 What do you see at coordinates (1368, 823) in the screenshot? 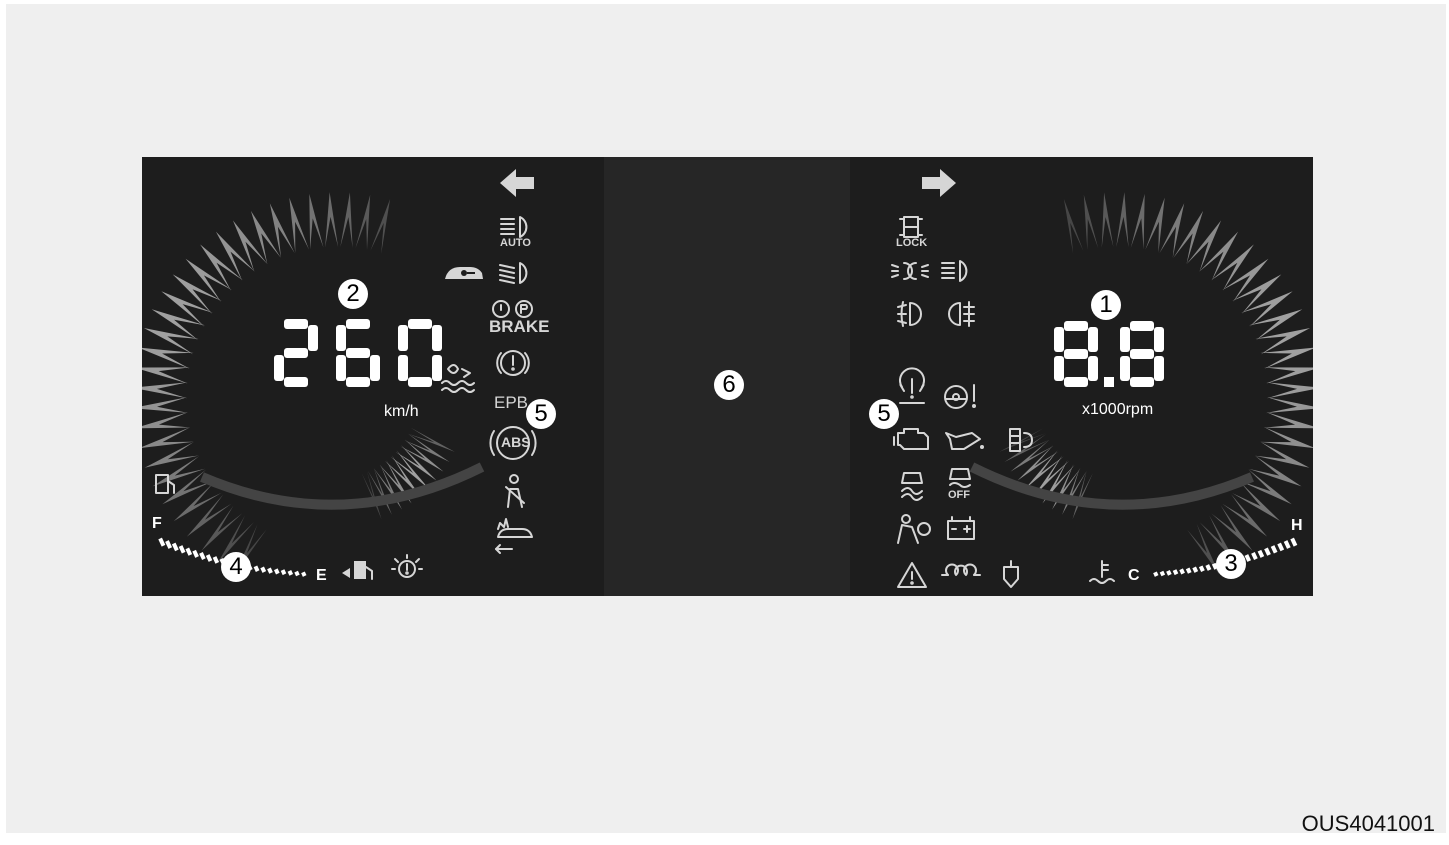
I see `figure-code: OUS4041001` at bounding box center [1368, 823].